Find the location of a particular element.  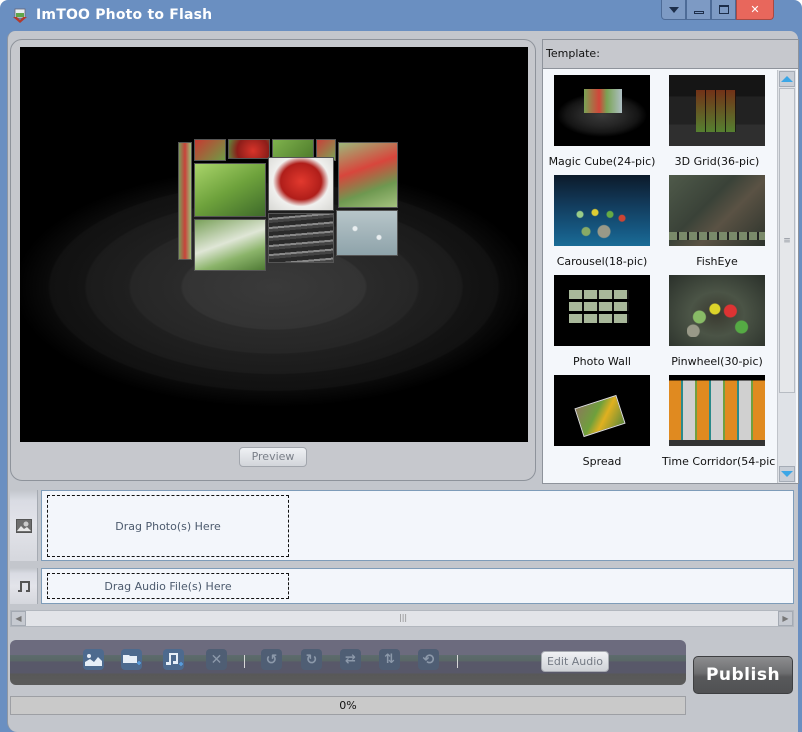

window-menu-button is located at coordinates (673, 10).